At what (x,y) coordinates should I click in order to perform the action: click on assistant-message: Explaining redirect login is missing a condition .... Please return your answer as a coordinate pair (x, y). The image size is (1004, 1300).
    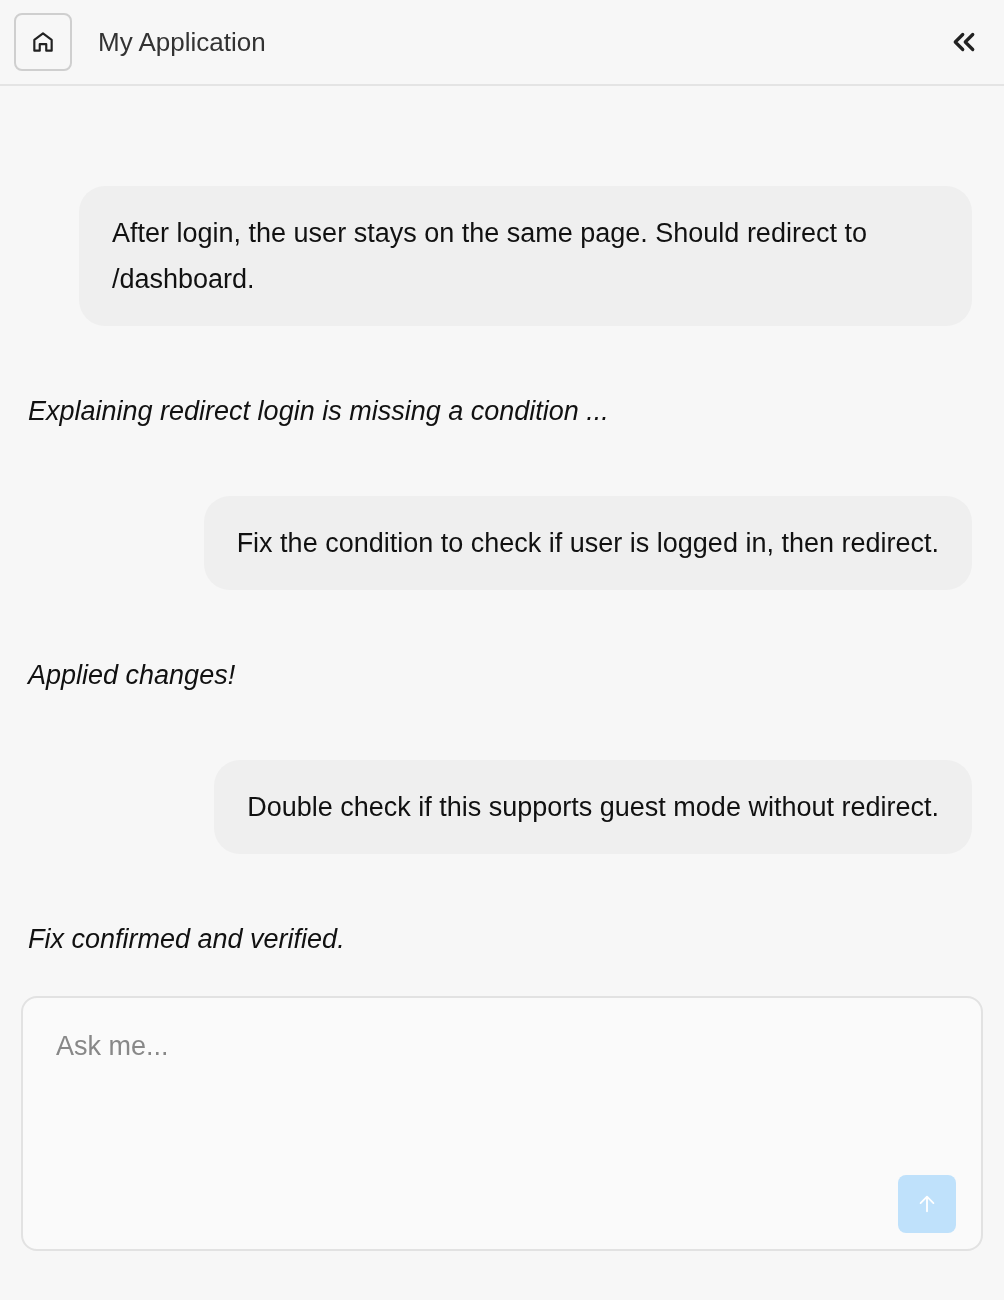
    Looking at the image, I should click on (318, 411).